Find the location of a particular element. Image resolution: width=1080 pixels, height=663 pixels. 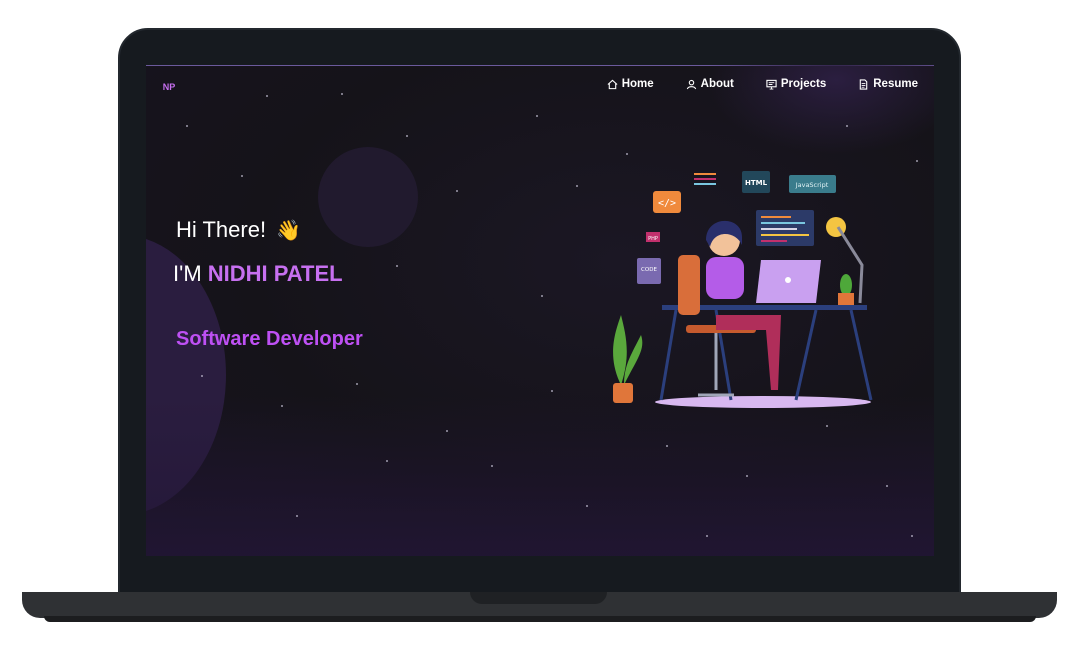

desk-plant-leaves is located at coordinates (846, 285).